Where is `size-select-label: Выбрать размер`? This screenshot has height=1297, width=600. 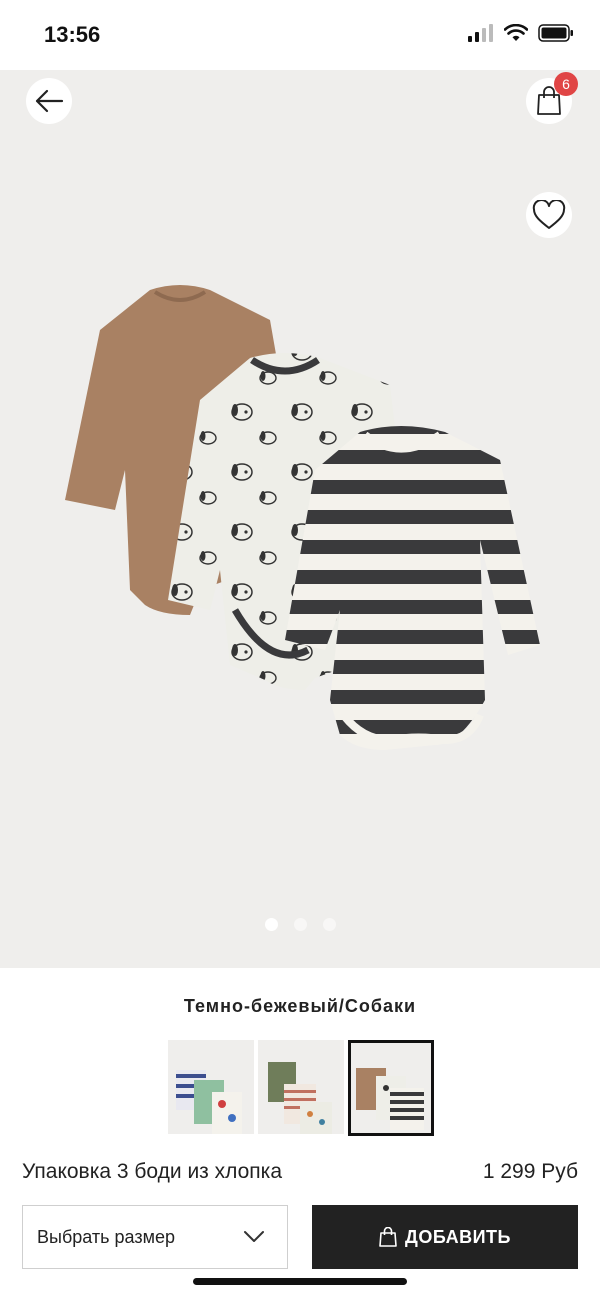
size-select-label: Выбрать размер is located at coordinates (106, 1236).